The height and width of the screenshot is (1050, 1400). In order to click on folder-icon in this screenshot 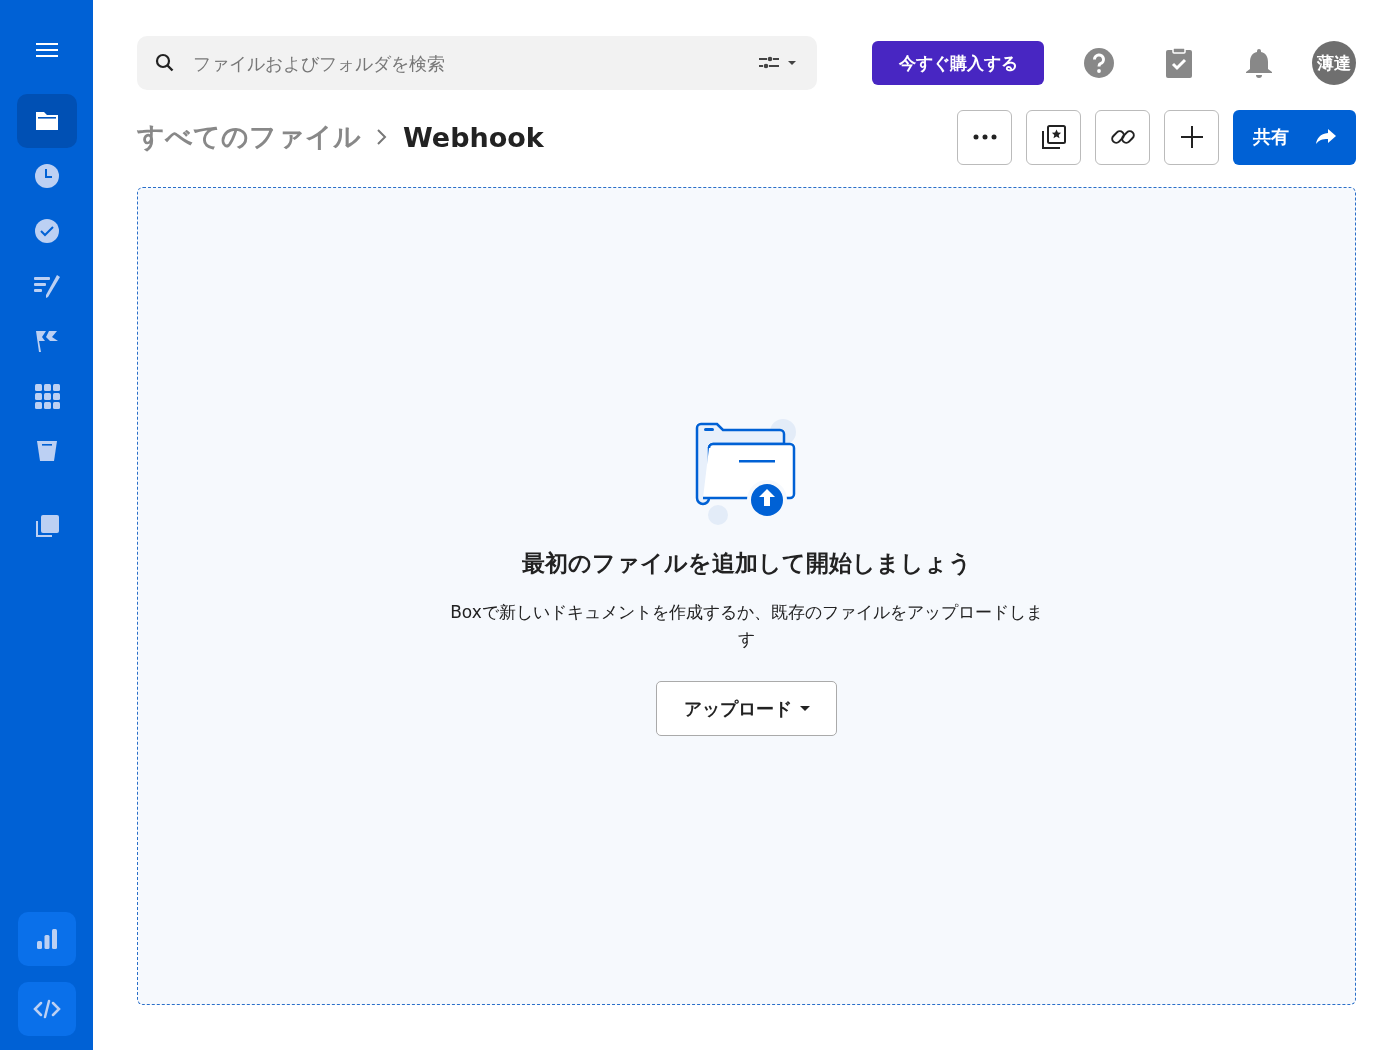, I will do `click(46, 121)`.